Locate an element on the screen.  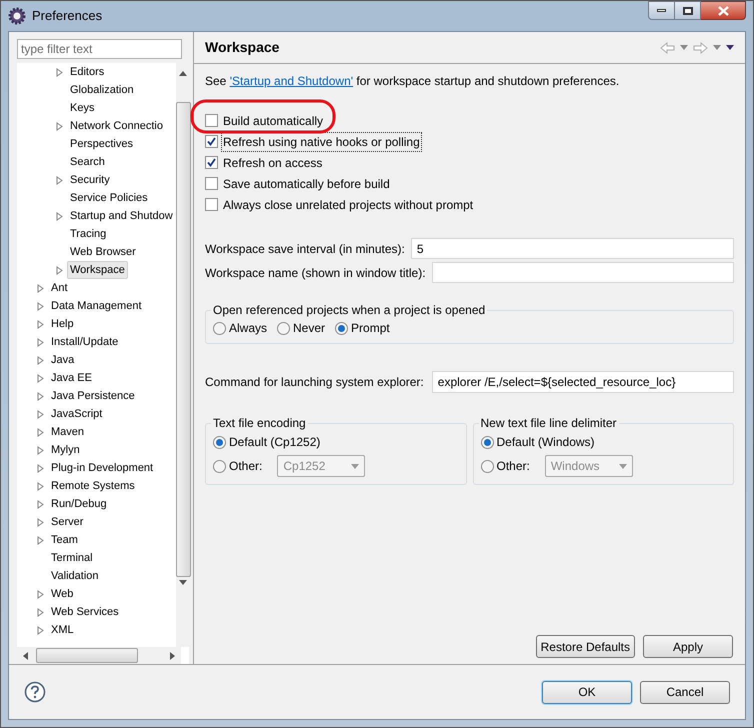
tree-item: Search is located at coordinates (87, 162).